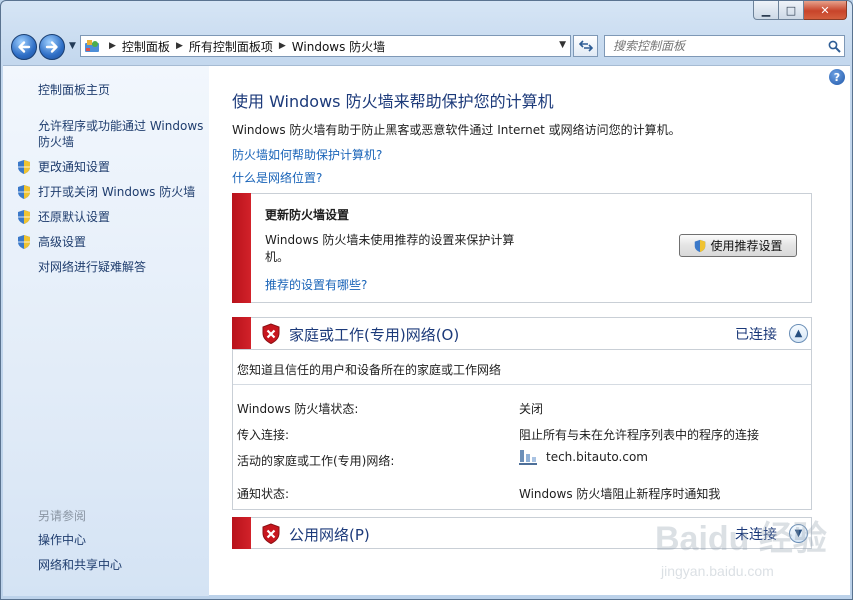 Image resolution: width=853 pixels, height=600 pixels. What do you see at coordinates (528, 457) in the screenshot?
I see `domain-network-icon` at bounding box center [528, 457].